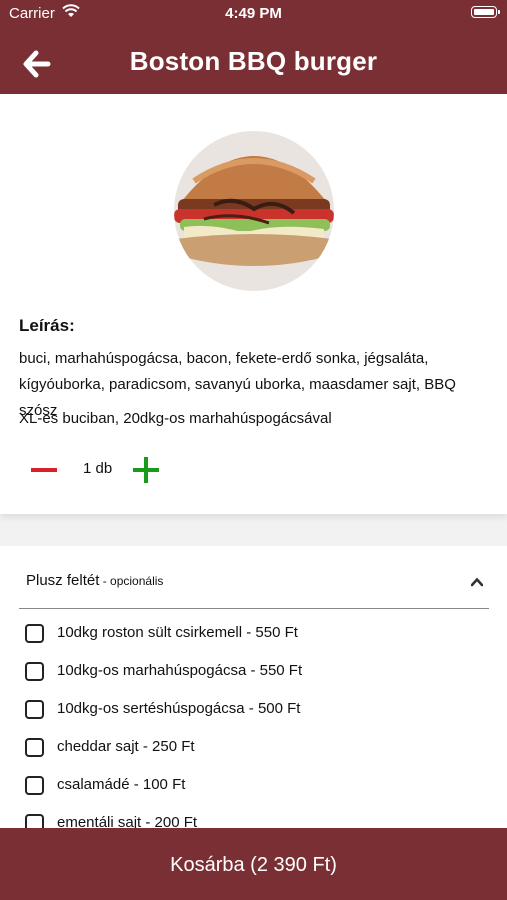 The width and height of the screenshot is (507, 900). I want to click on quantity-value: 1 db, so click(98, 468).